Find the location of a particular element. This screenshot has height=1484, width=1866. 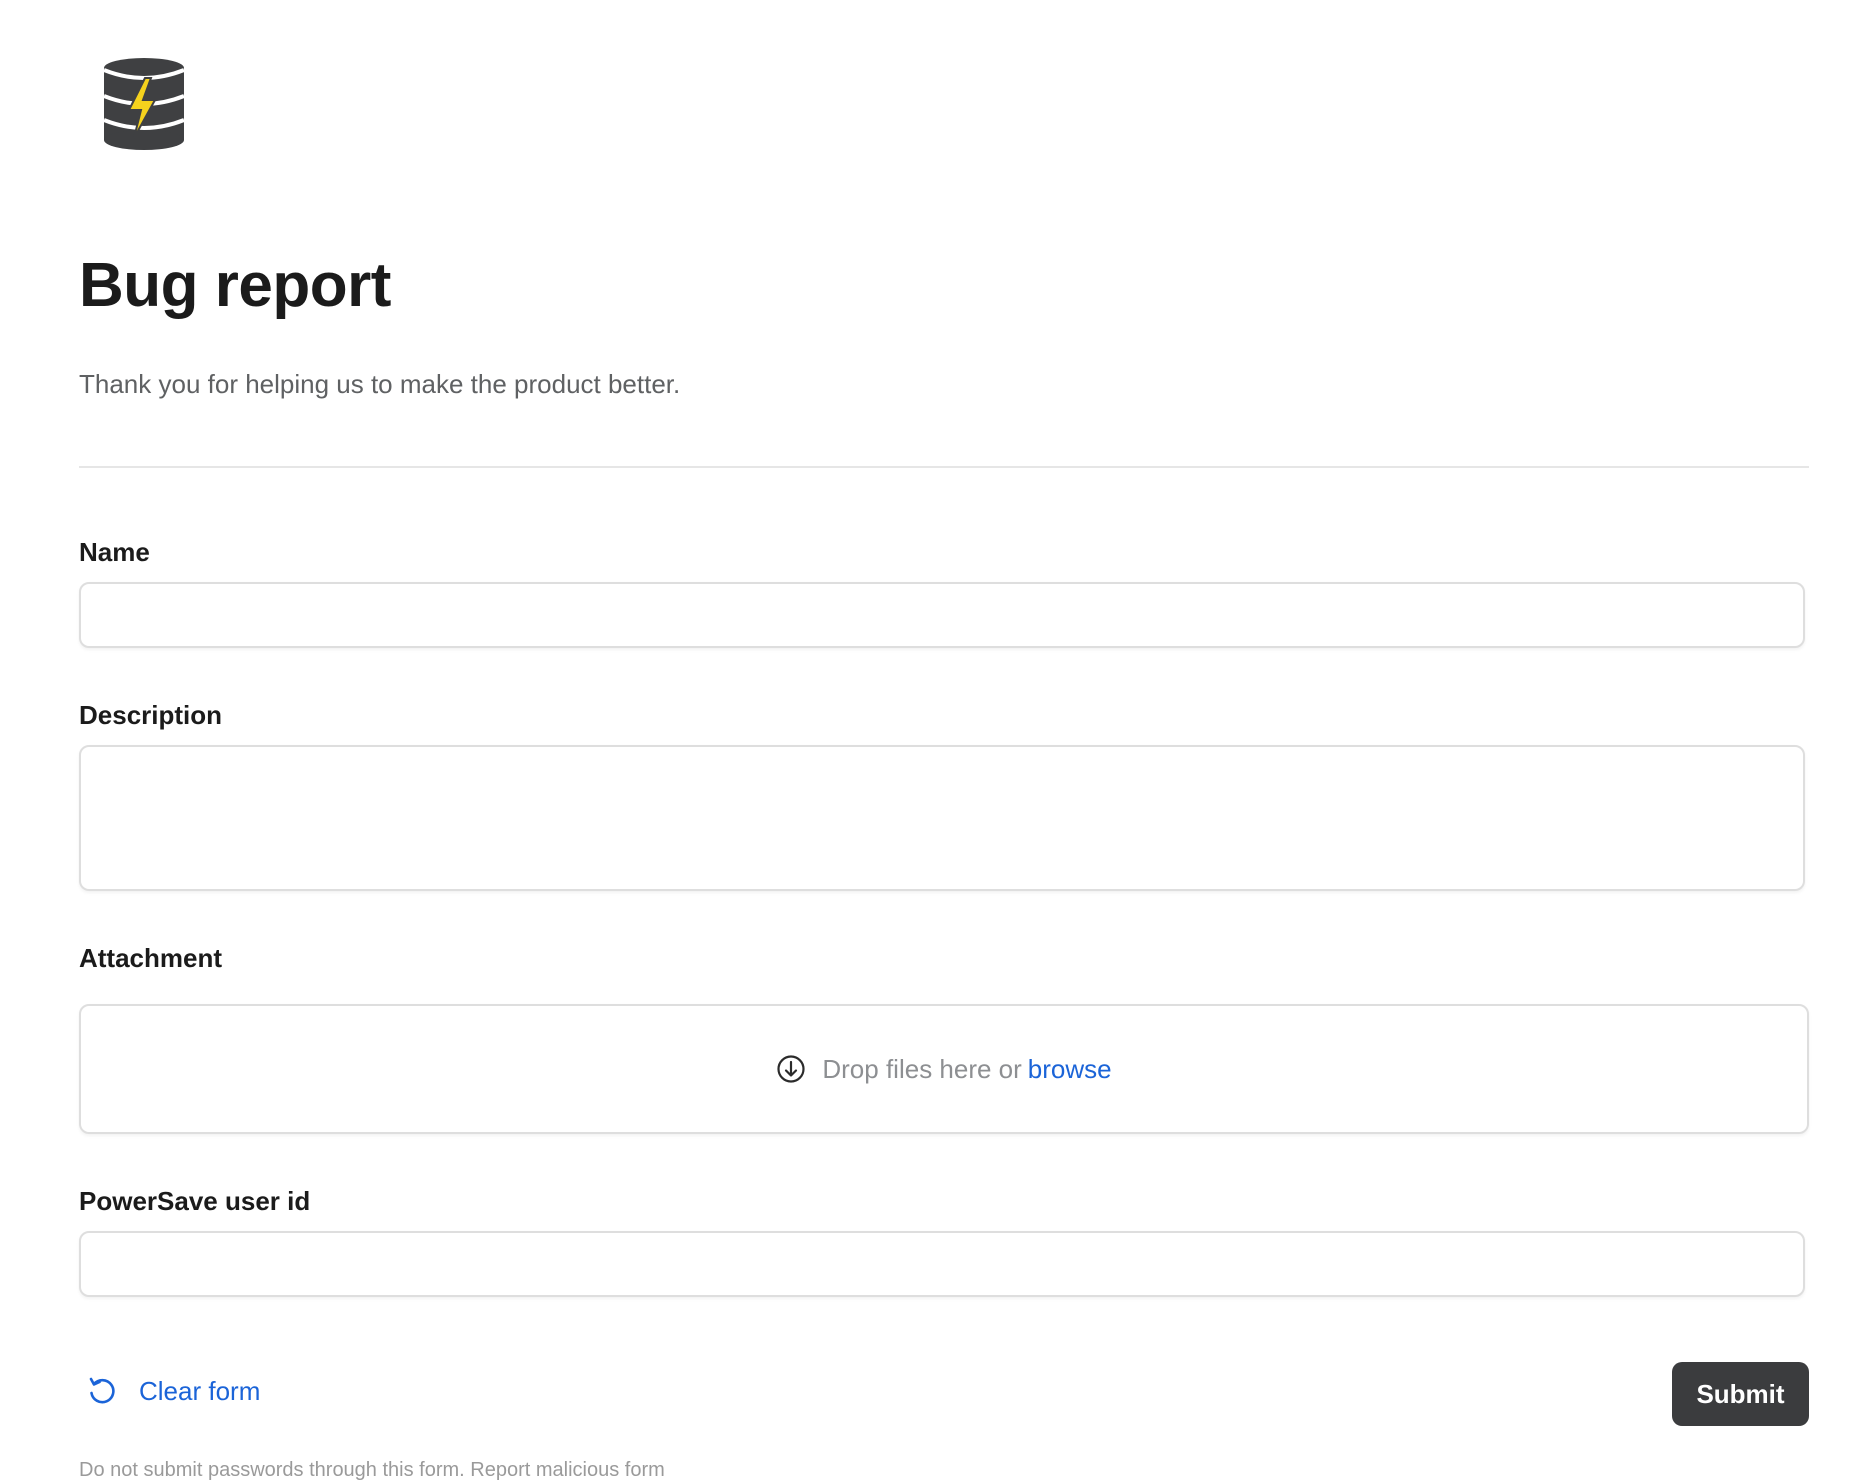

database-lightning-icon is located at coordinates (144, 104).